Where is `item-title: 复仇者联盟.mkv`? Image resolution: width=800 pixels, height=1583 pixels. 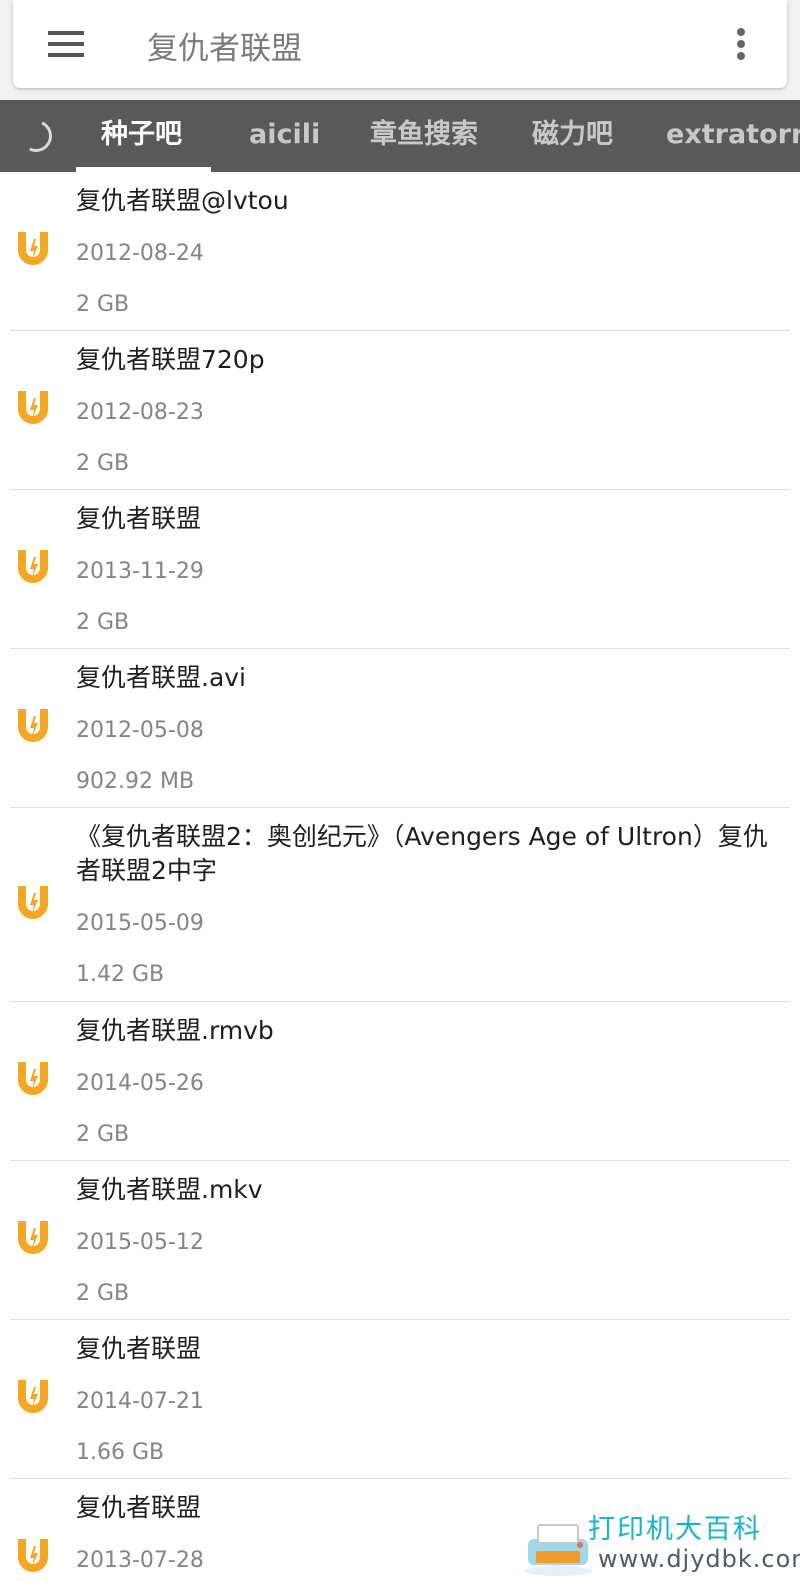 item-title: 复仇者联盟.mkv is located at coordinates (169, 1189).